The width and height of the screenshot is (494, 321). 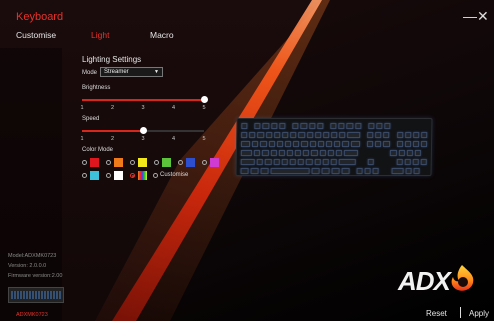 What do you see at coordinates (178, 175) in the screenshot?
I see `color-option-customise: Customise` at bounding box center [178, 175].